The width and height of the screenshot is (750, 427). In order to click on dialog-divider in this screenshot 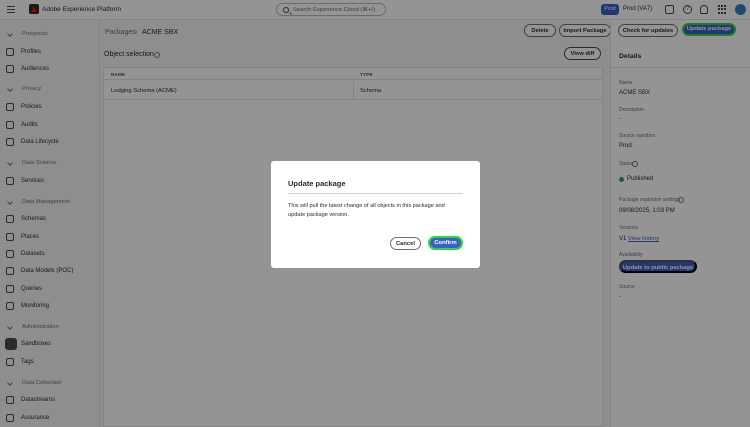, I will do `click(375, 193)`.